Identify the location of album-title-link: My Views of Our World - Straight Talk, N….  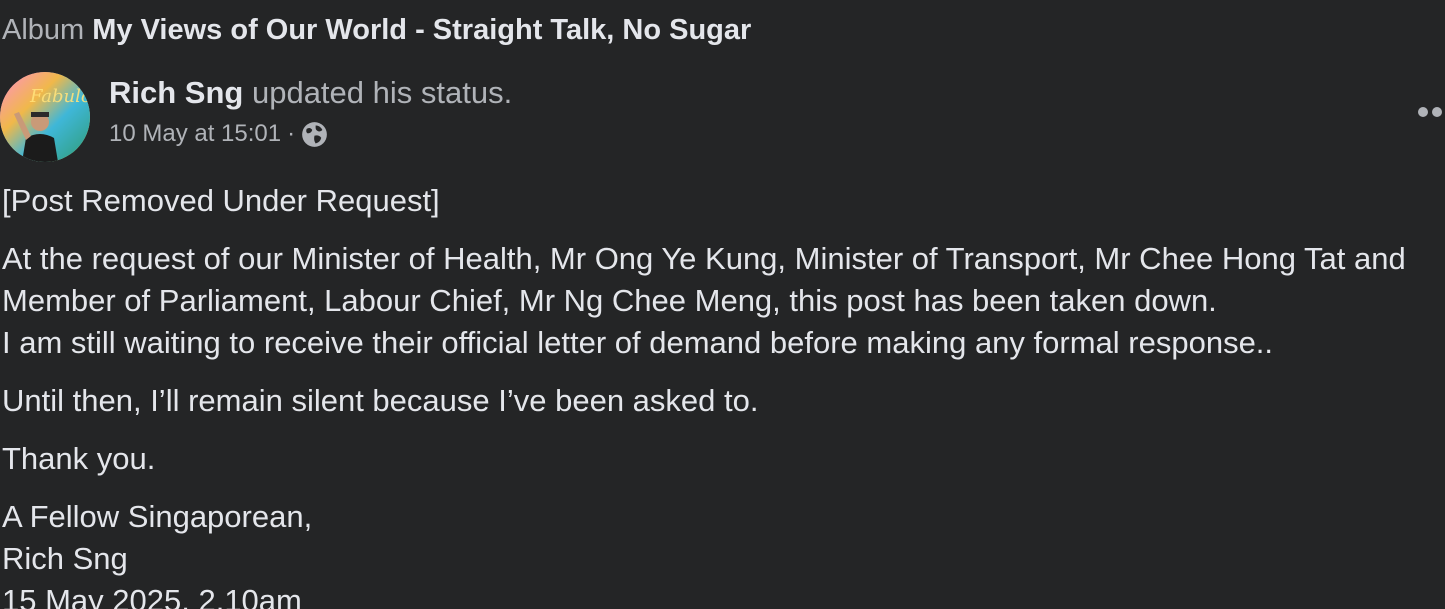
(421, 30).